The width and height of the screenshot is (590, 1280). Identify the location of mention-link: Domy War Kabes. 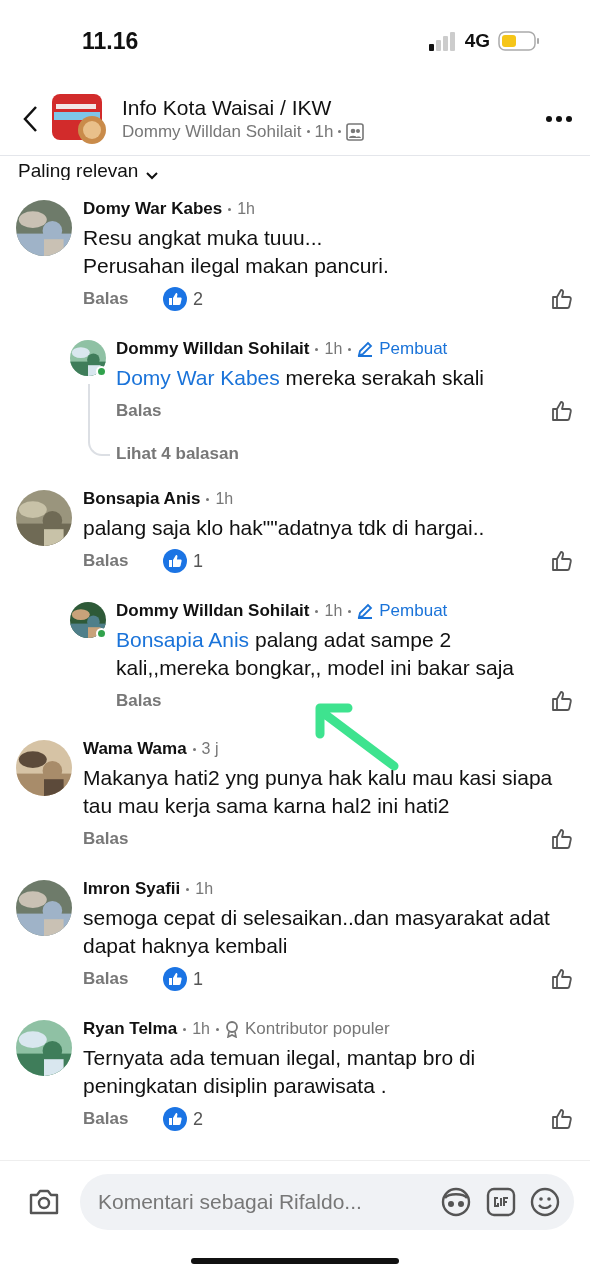
(198, 377).